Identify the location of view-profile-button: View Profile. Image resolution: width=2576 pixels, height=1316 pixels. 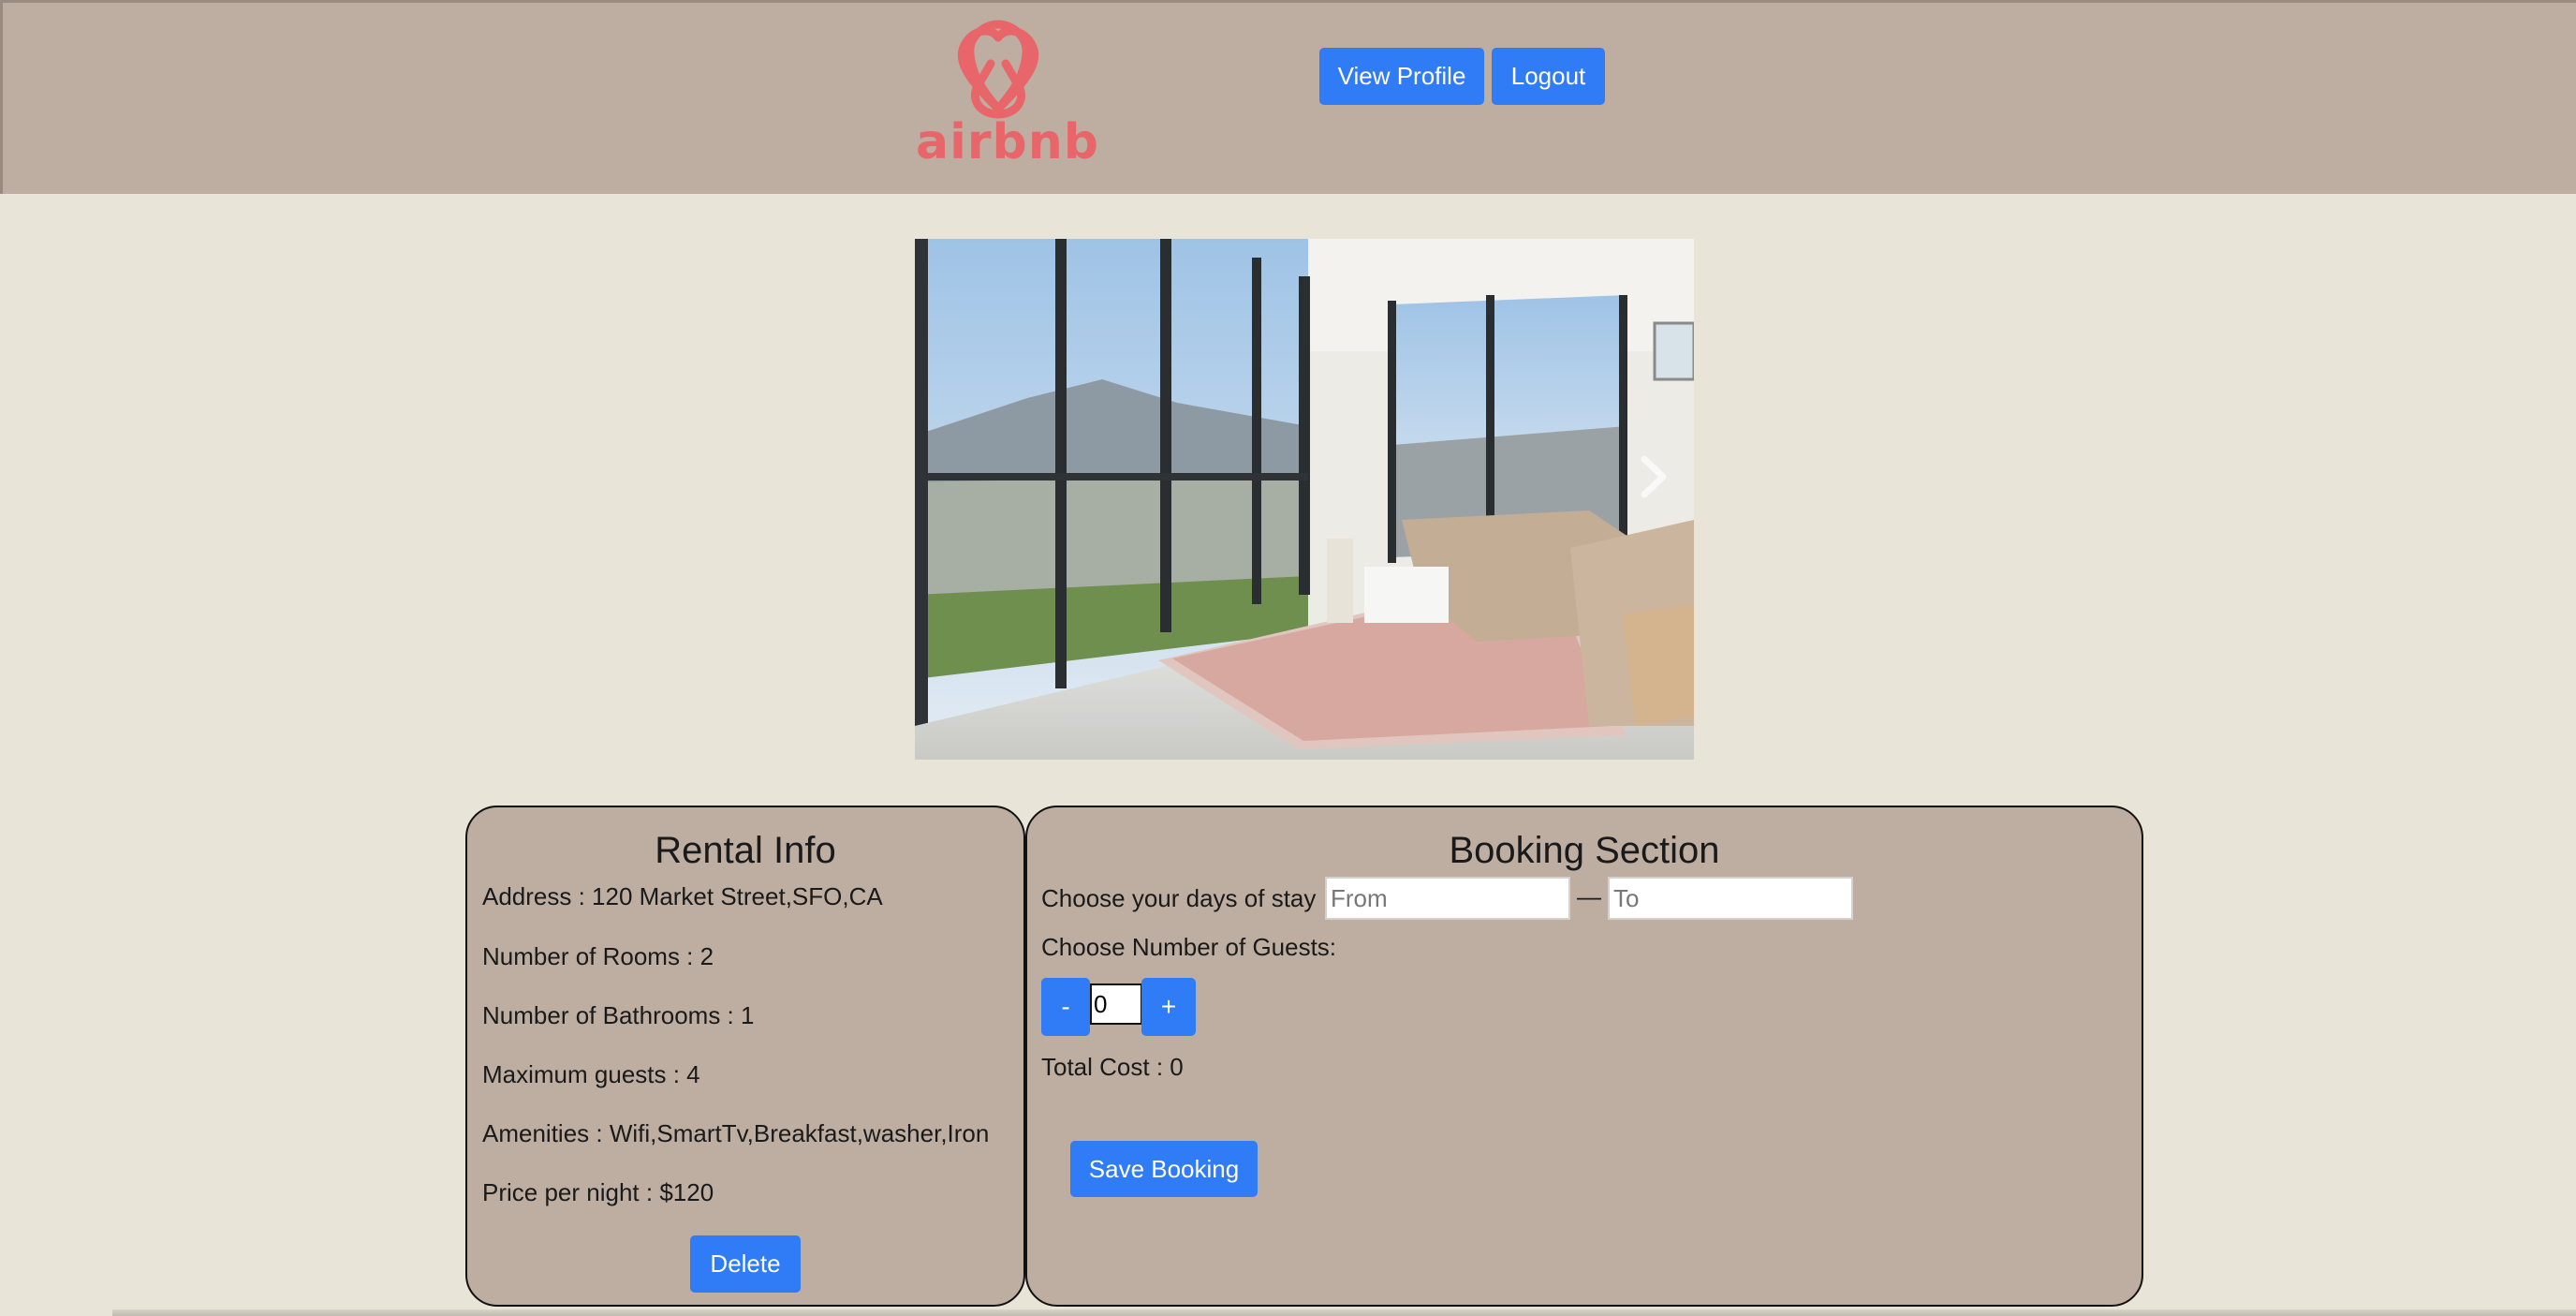
(1401, 76).